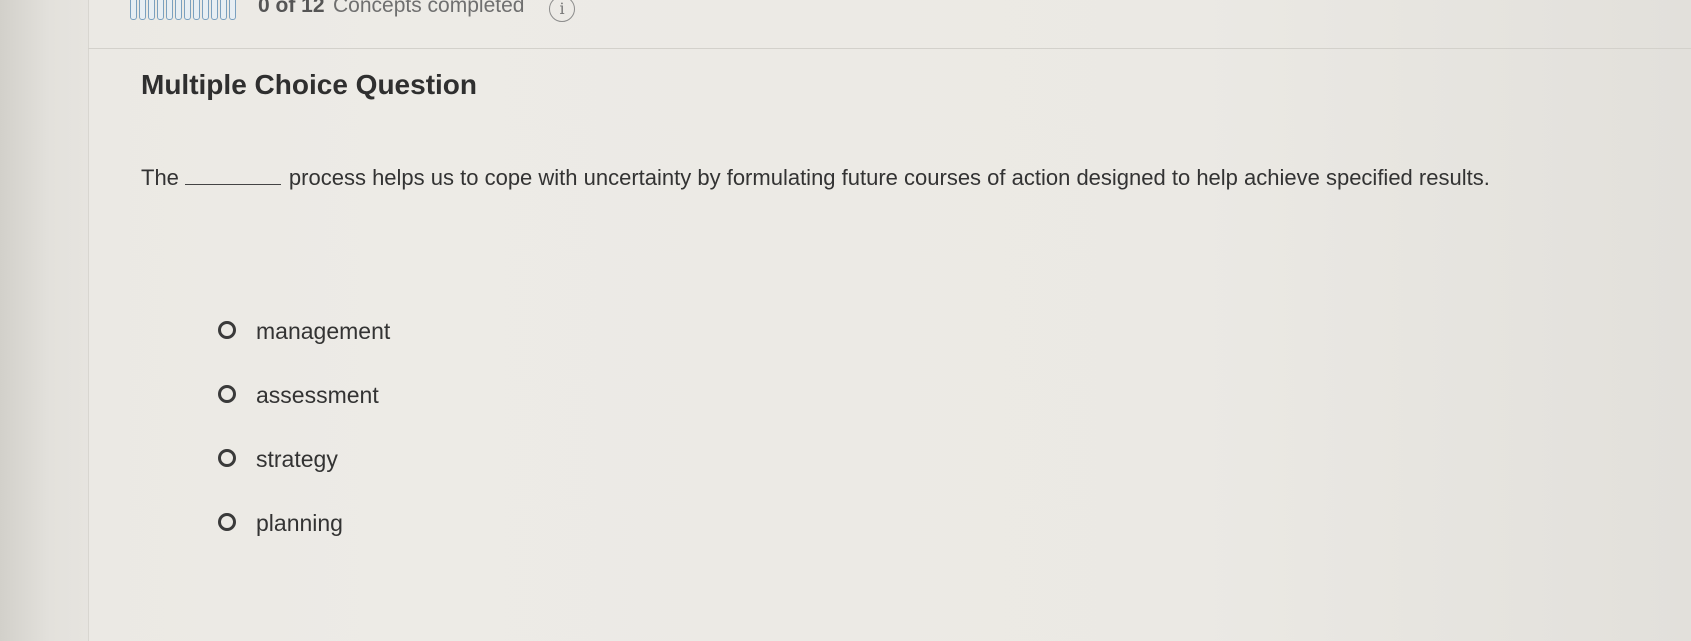  I want to click on info-icon: i, so click(562, 11).